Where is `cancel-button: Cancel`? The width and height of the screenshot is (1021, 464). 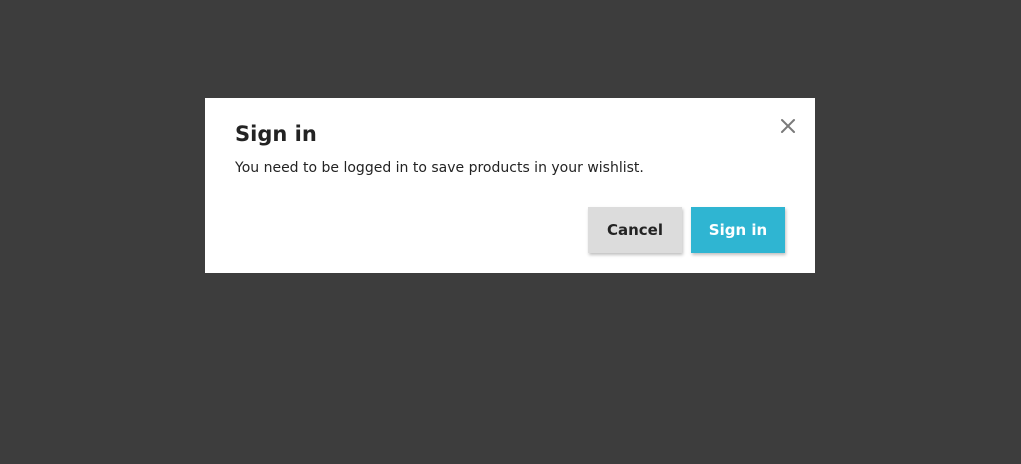 cancel-button: Cancel is located at coordinates (635, 230).